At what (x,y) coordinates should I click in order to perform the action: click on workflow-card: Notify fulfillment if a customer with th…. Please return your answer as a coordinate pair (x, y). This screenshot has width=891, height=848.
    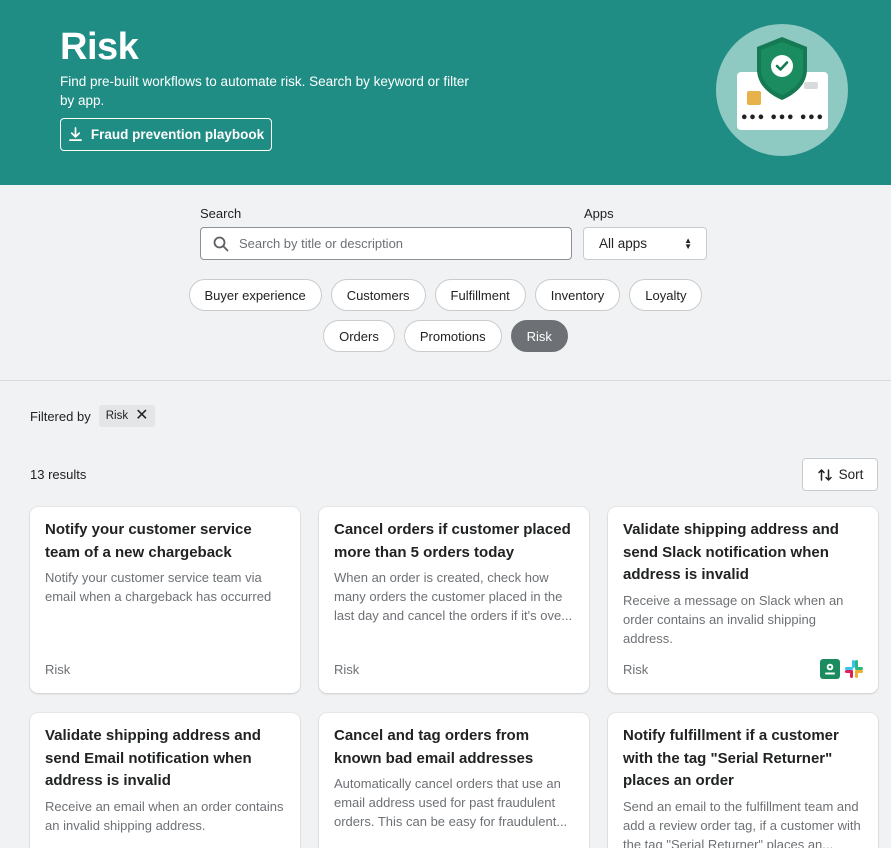
    Looking at the image, I should click on (743, 780).